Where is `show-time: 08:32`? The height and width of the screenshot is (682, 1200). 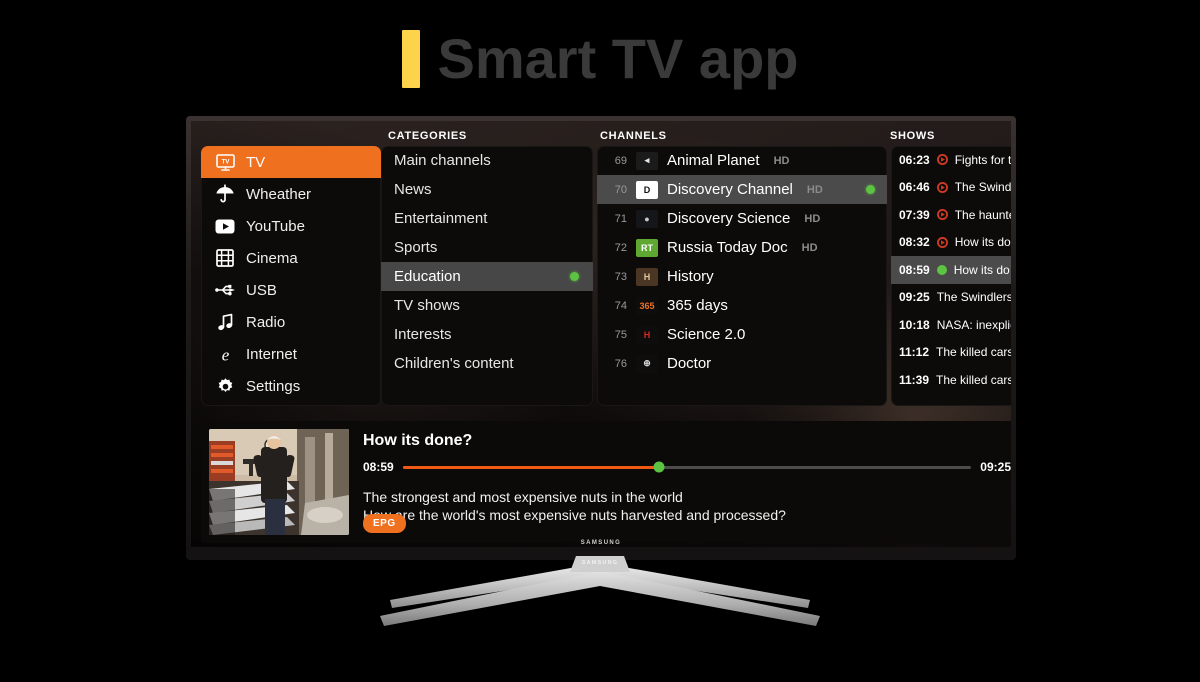 show-time: 08:32 is located at coordinates (914, 242).